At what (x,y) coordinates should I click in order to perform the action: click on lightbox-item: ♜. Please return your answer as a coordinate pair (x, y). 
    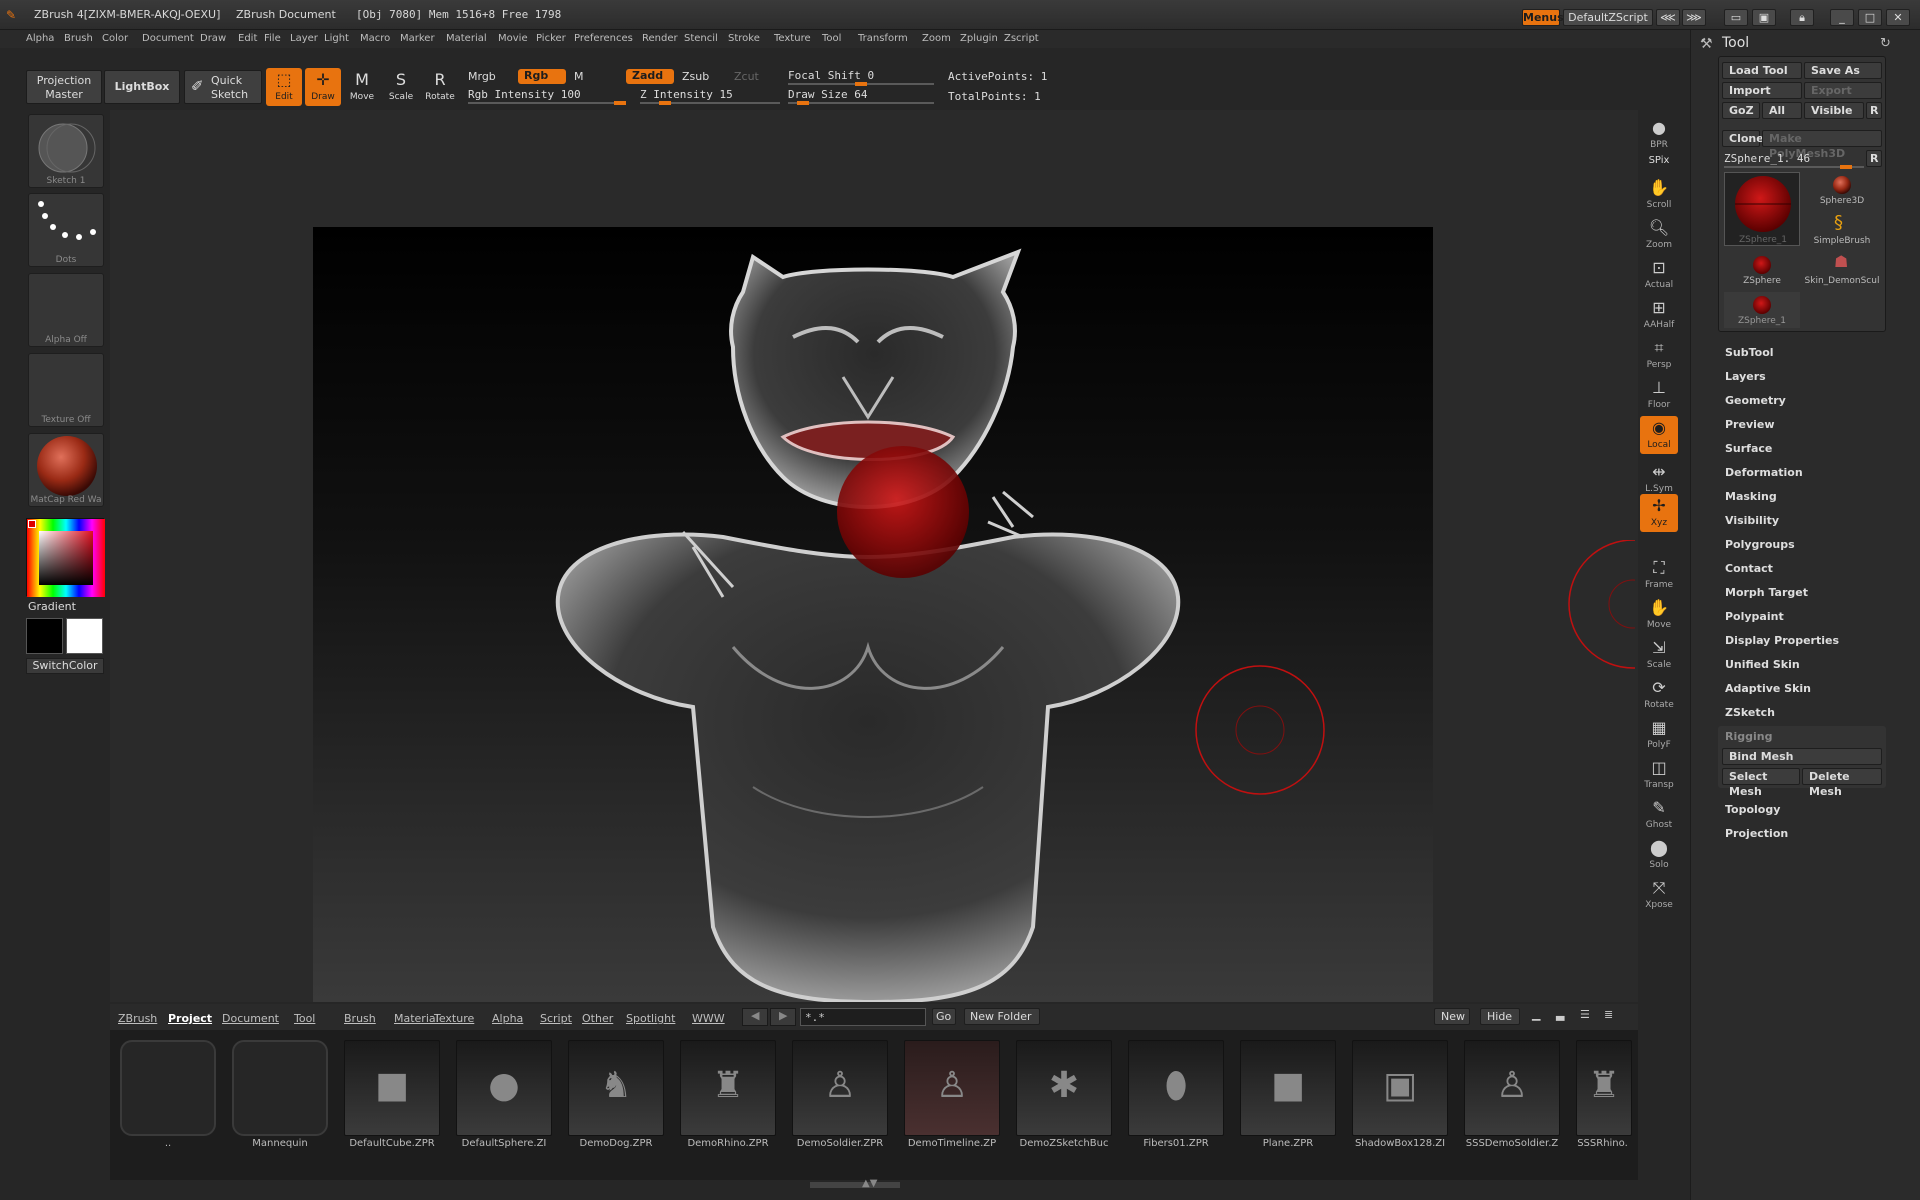
    Looking at the image, I should click on (728, 1088).